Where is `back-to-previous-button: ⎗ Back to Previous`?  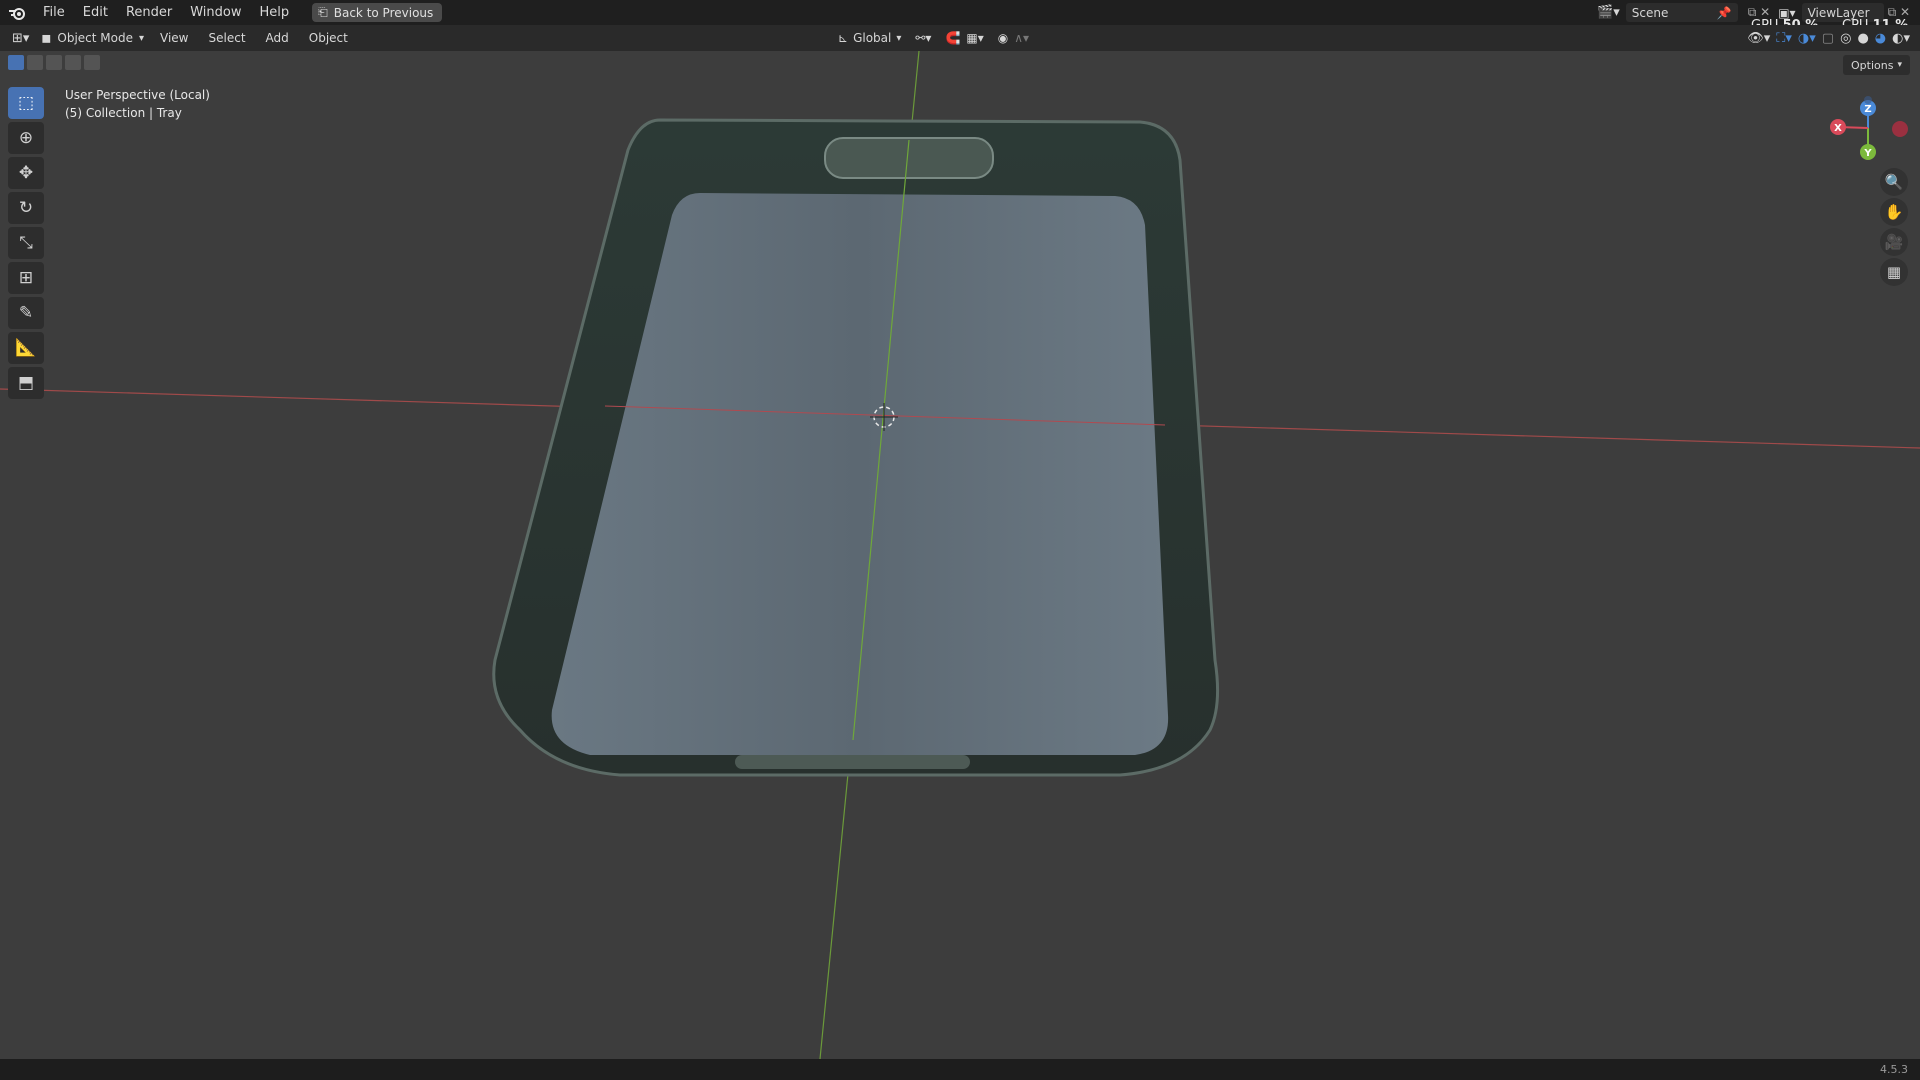 back-to-previous-button: ⎗ Back to Previous is located at coordinates (377, 12).